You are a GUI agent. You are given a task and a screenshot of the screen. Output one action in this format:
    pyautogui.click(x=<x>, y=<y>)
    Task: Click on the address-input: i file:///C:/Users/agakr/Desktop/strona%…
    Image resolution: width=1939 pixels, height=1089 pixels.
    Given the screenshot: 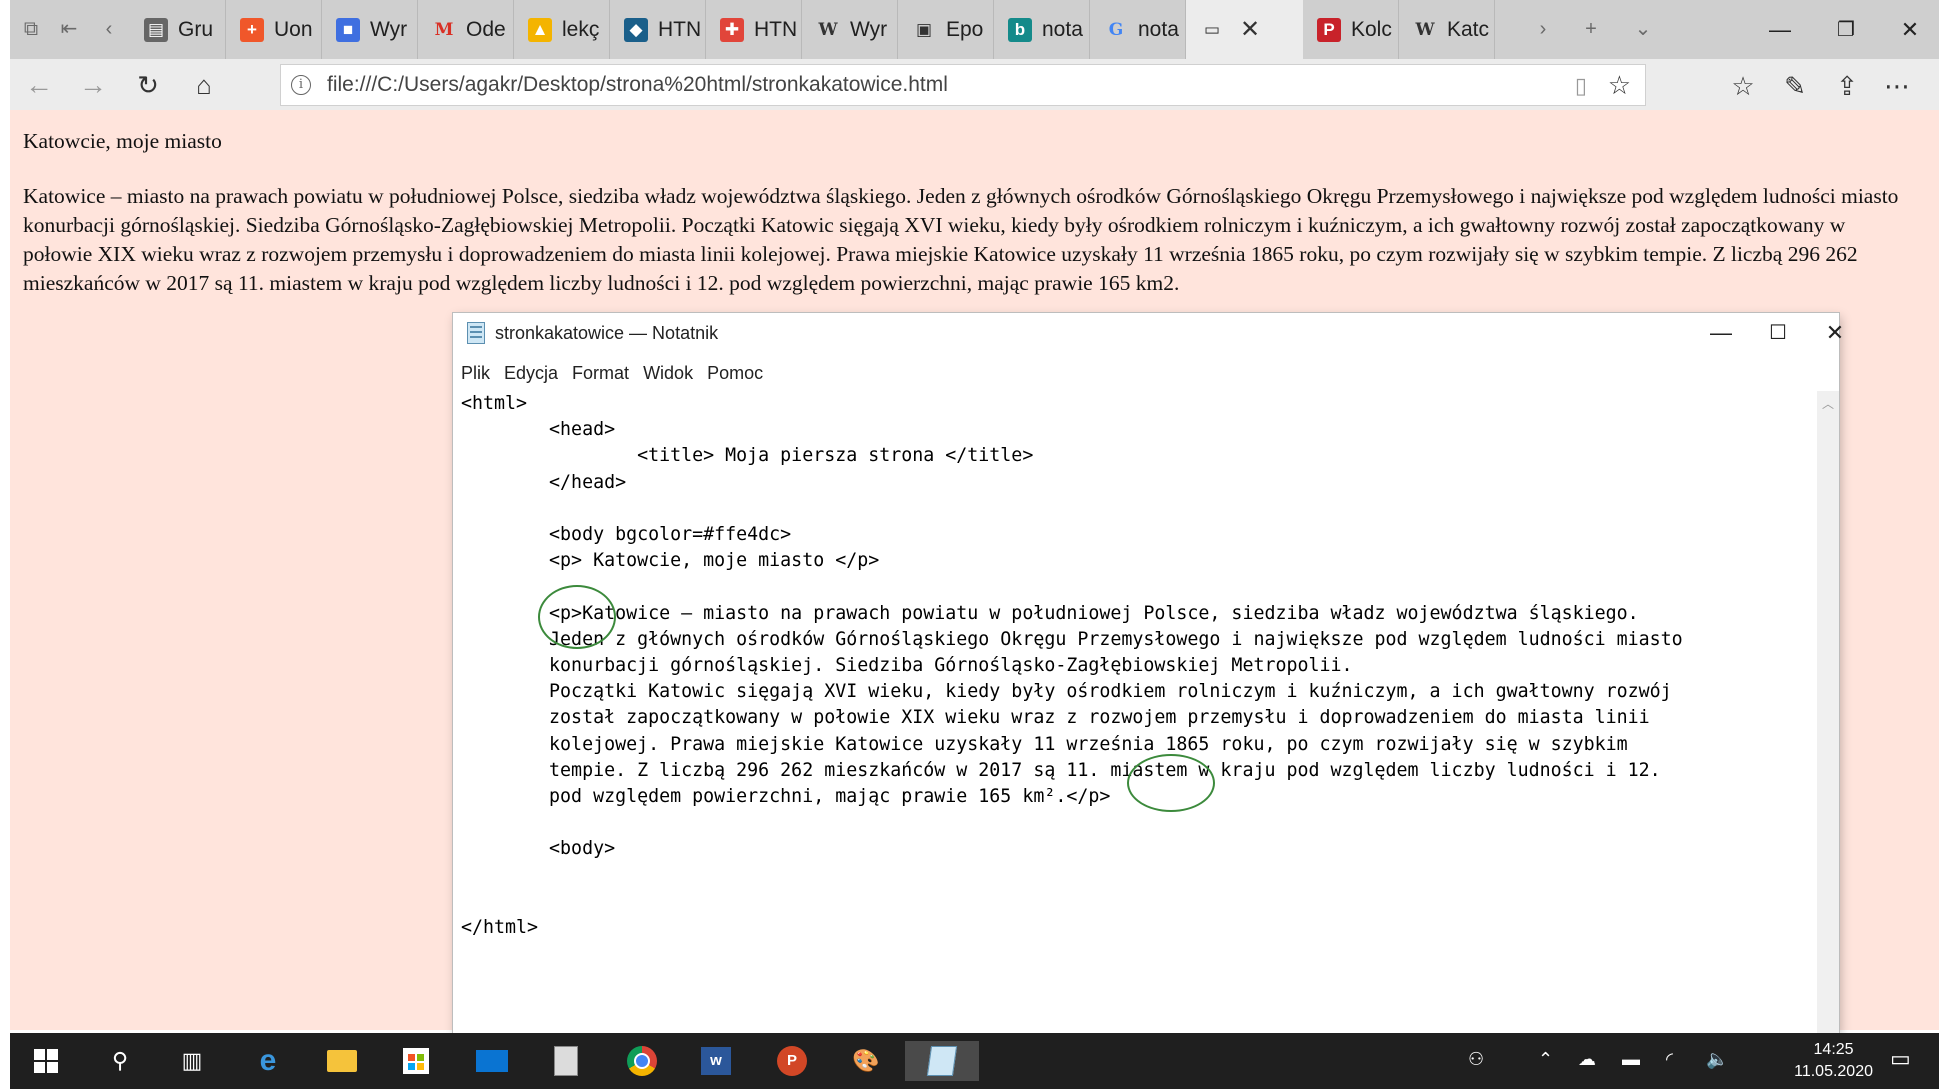 What is the action you would take?
    pyautogui.click(x=963, y=85)
    